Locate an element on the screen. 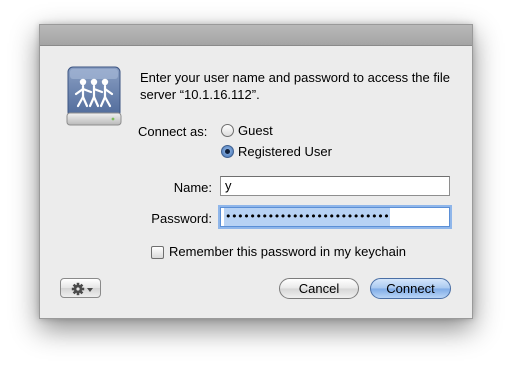 This screenshot has height=373, width=510. file-server-icon is located at coordinates (94, 96).